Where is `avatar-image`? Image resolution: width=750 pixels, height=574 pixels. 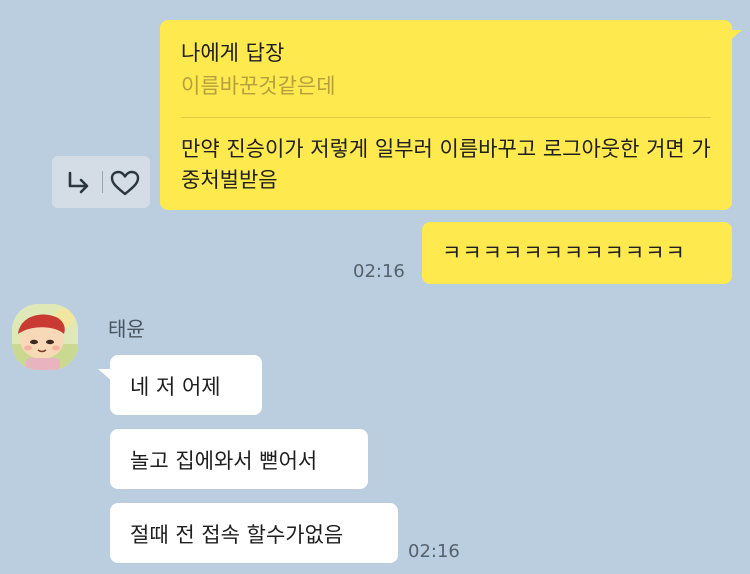
avatar-image is located at coordinates (45, 337).